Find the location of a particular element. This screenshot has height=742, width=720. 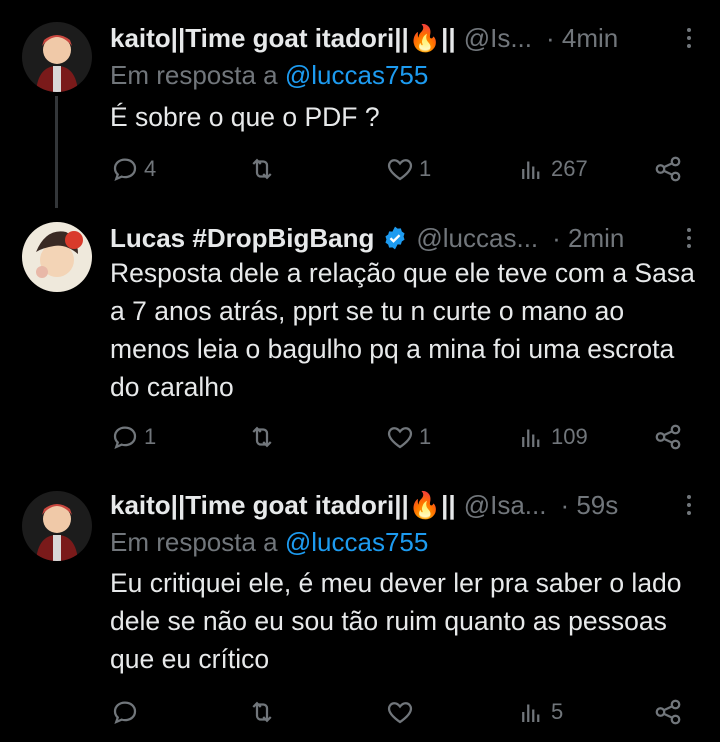

views-button: 109 is located at coordinates (552, 437).